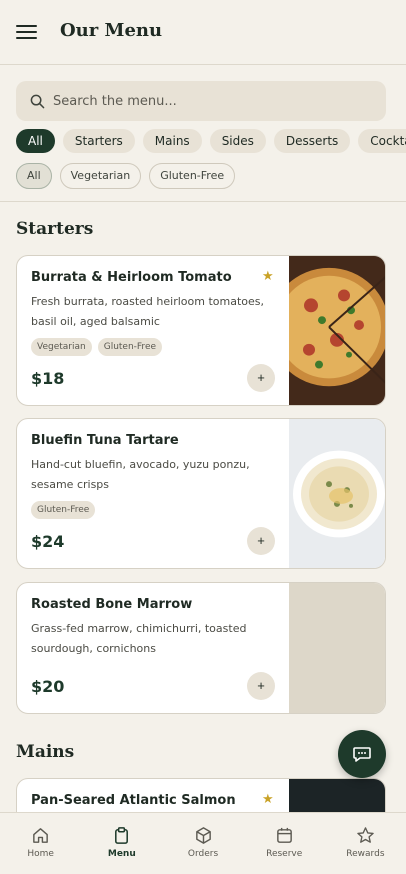 The width and height of the screenshot is (406, 874). I want to click on dish-photo-pizza, so click(337, 330).